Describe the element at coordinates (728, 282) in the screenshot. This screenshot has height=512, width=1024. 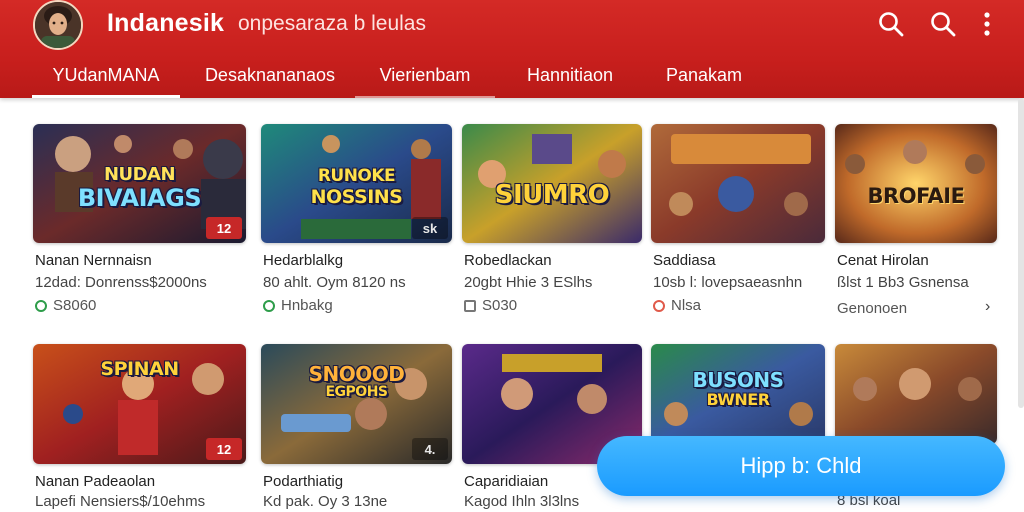
I see `card-meta: 10sb l: lovepsaeasnhn` at that location.